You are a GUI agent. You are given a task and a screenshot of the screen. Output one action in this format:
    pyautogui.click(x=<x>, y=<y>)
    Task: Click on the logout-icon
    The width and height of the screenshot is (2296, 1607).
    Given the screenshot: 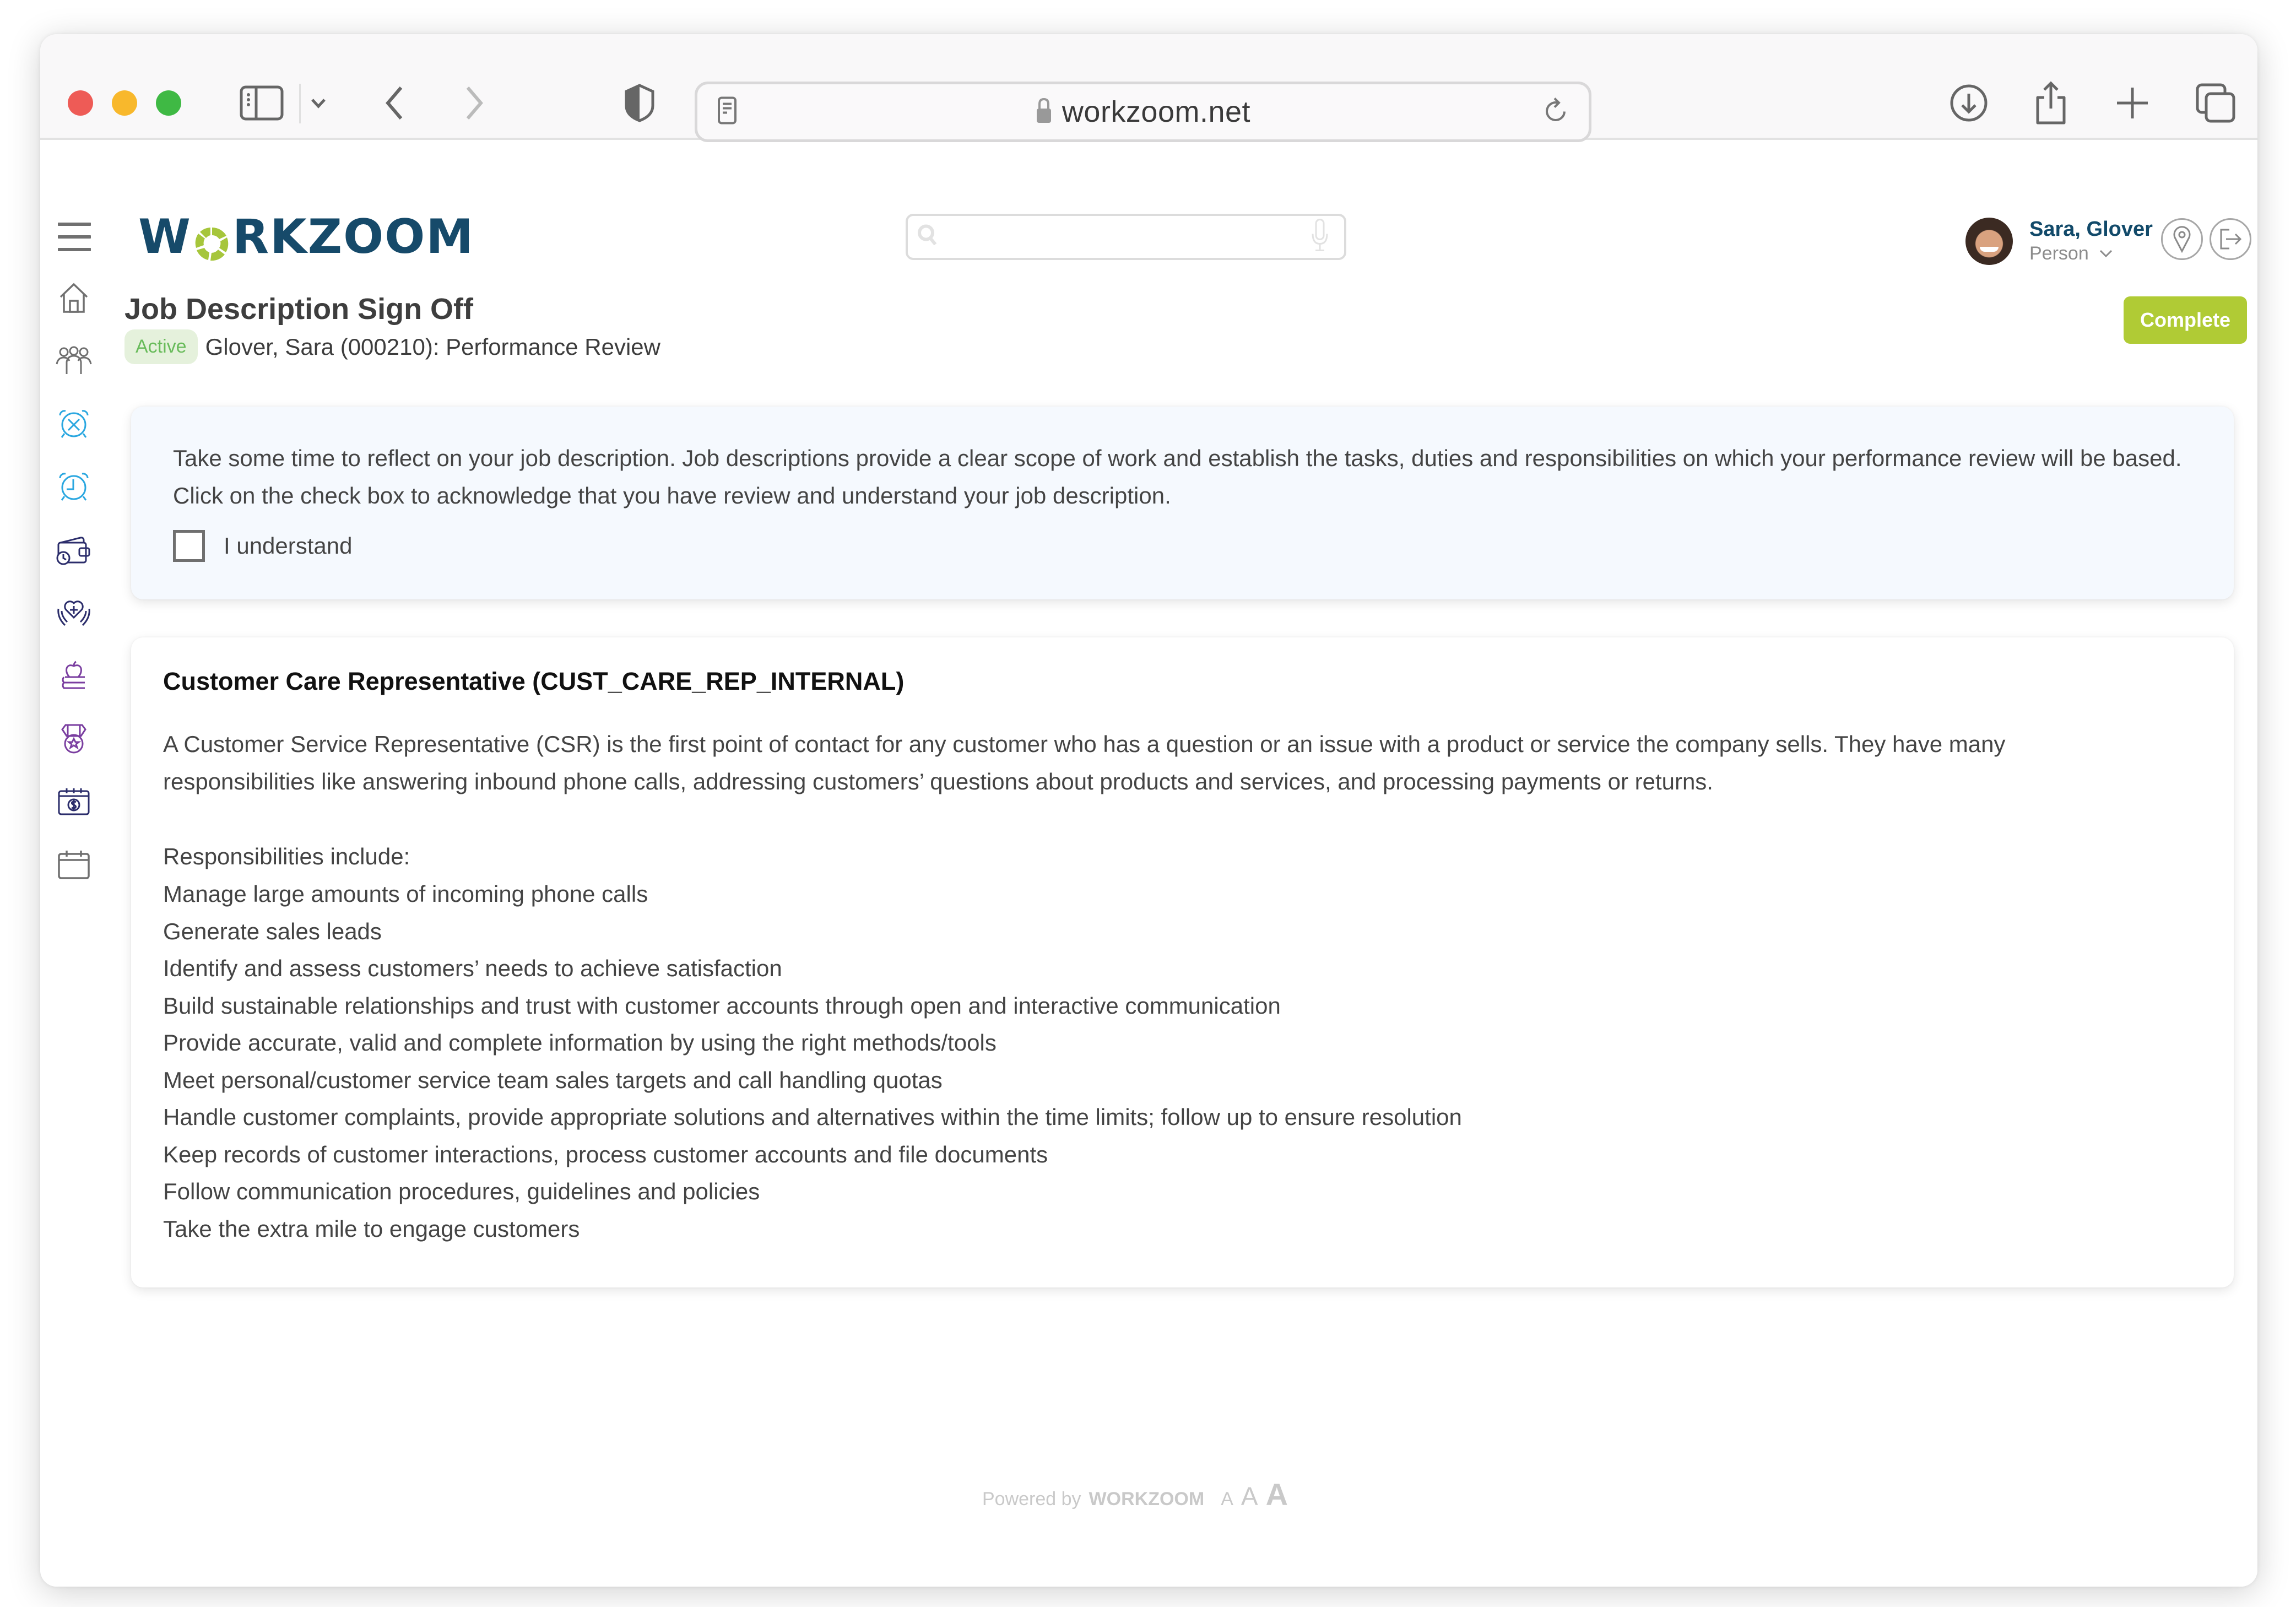 What is the action you would take?
    pyautogui.click(x=2231, y=239)
    